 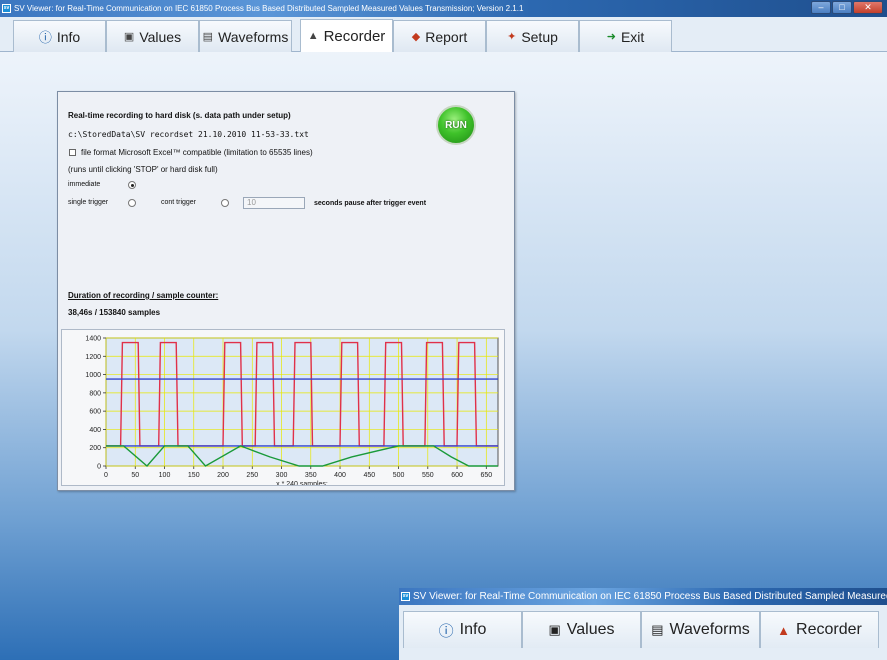 What do you see at coordinates (99, 467) in the screenshot?
I see `y-tick-label: 0` at bounding box center [99, 467].